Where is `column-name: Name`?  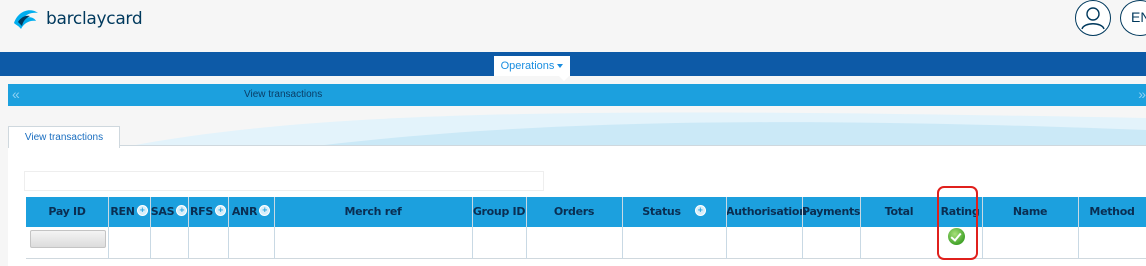 column-name: Name is located at coordinates (1030, 212).